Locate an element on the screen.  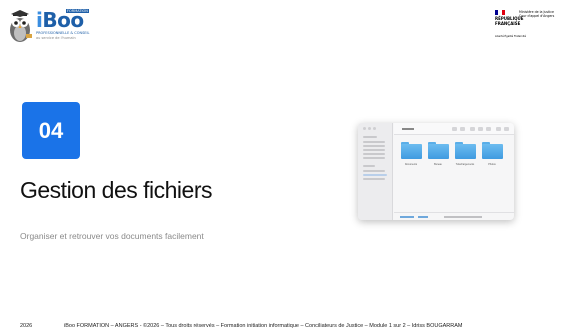
republic-name: RÉPUBLIQUE FRANÇAISE is located at coordinates (509, 21).